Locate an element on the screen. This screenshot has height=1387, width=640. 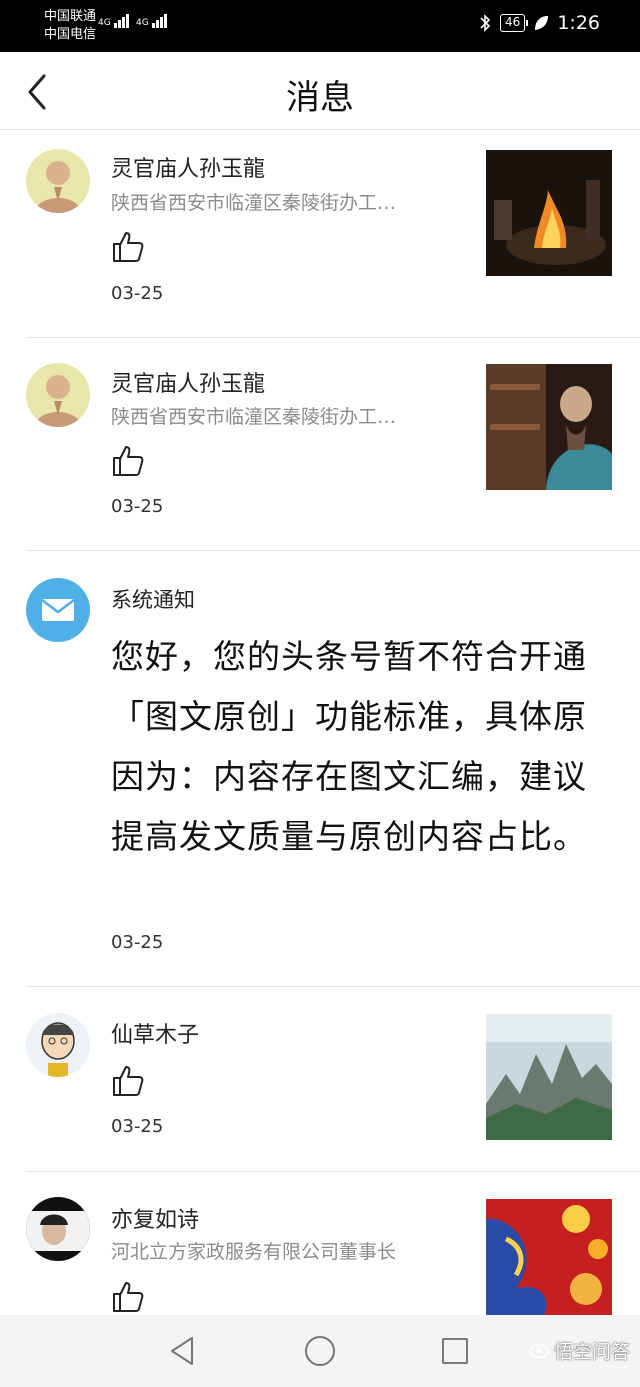
header: 消息 is located at coordinates (320, 91).